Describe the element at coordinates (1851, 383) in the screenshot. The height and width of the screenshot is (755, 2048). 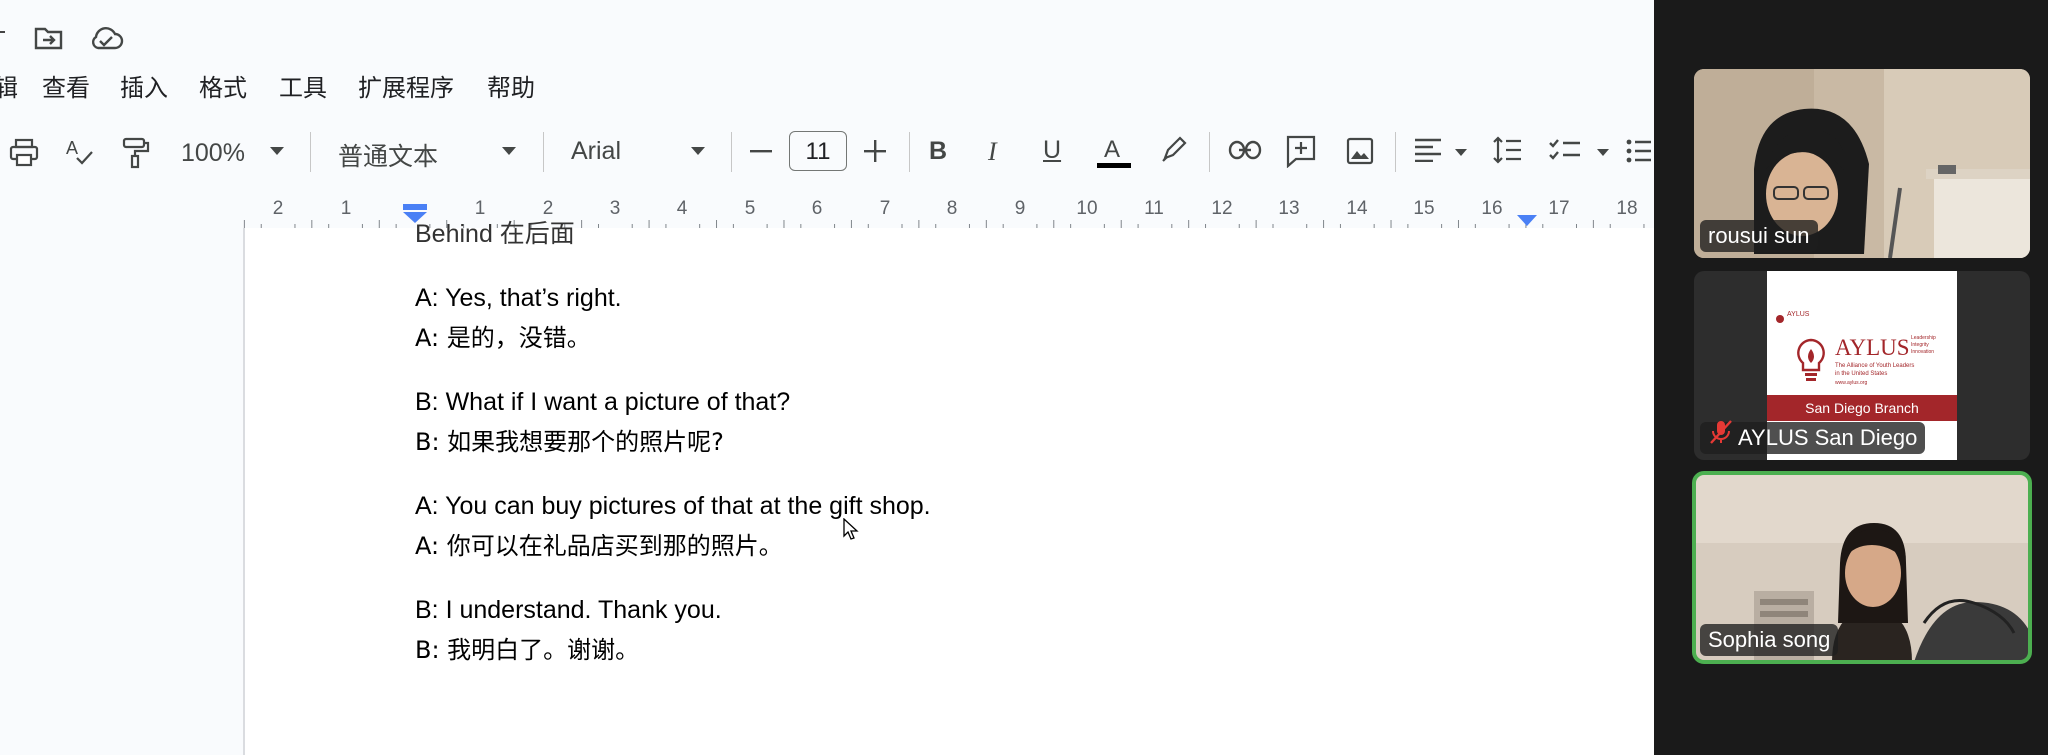
I see `aylus-url: www.aylus.org` at that location.